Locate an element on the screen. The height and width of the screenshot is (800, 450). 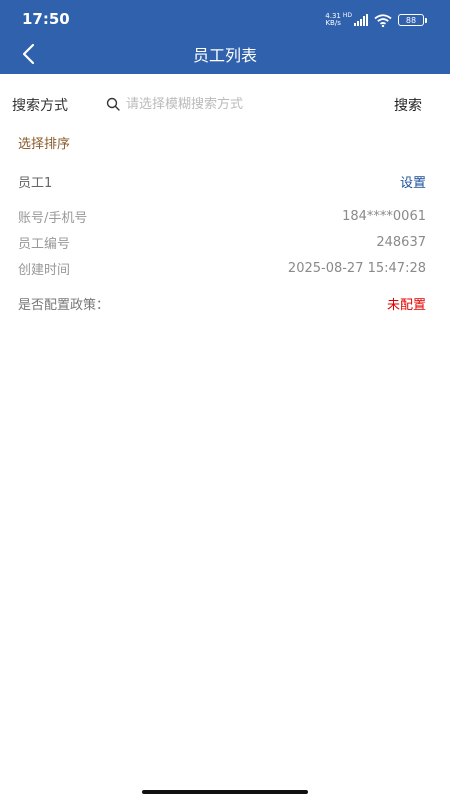
sort-select: 选择排序 is located at coordinates (44, 142).